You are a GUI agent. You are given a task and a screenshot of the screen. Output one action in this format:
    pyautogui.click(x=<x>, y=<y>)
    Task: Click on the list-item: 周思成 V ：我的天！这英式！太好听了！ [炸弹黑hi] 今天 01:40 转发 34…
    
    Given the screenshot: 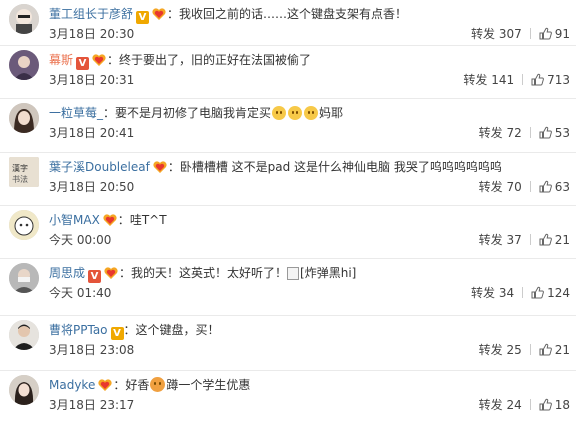 What is the action you would take?
    pyautogui.click(x=288, y=284)
    